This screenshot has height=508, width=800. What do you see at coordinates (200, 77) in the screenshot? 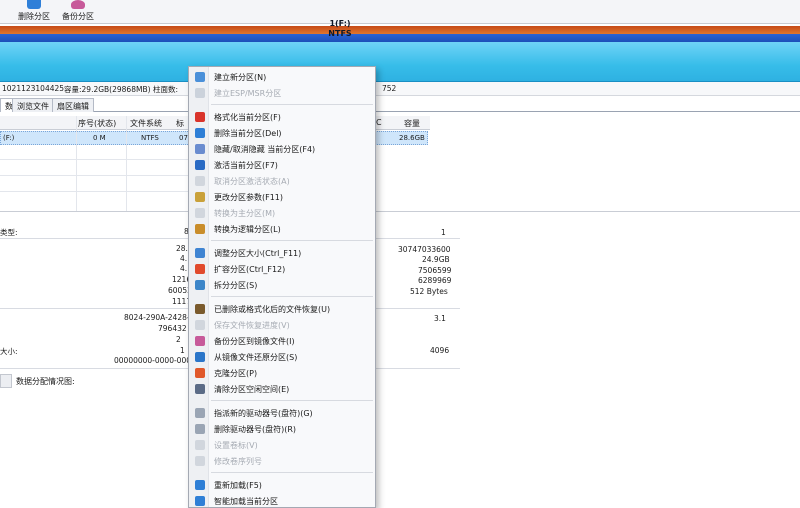
I see `new-partition-icon` at bounding box center [200, 77].